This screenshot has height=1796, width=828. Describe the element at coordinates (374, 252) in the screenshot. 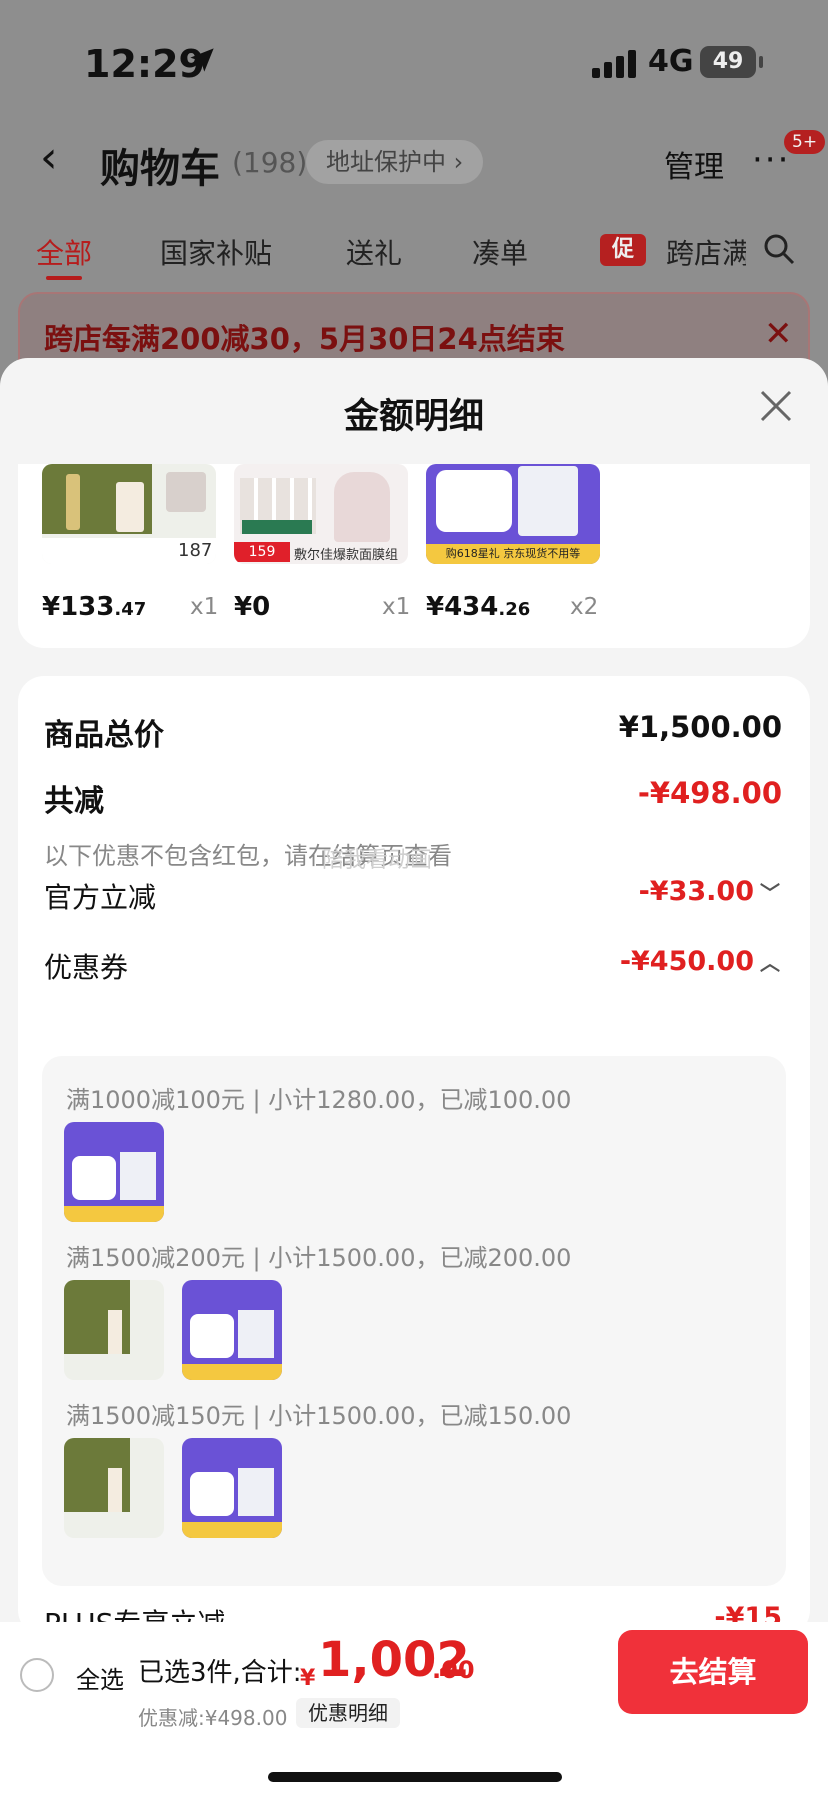

I see `tab-gift: 送礼` at that location.